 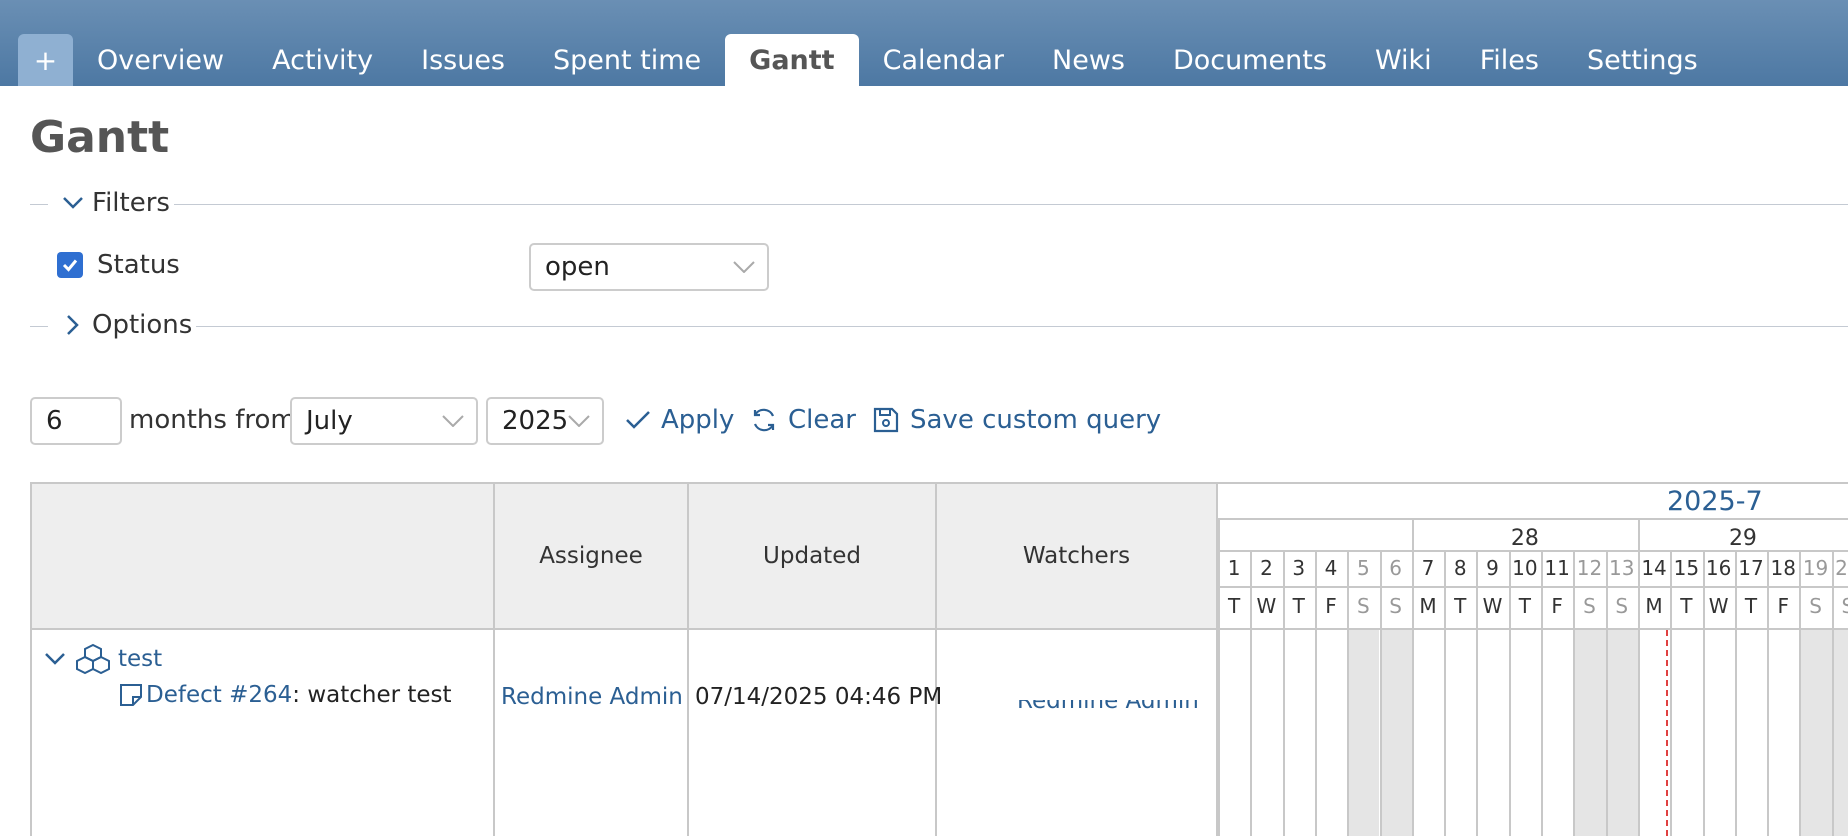 I want to click on day-number: 10, so click(x=1525, y=568).